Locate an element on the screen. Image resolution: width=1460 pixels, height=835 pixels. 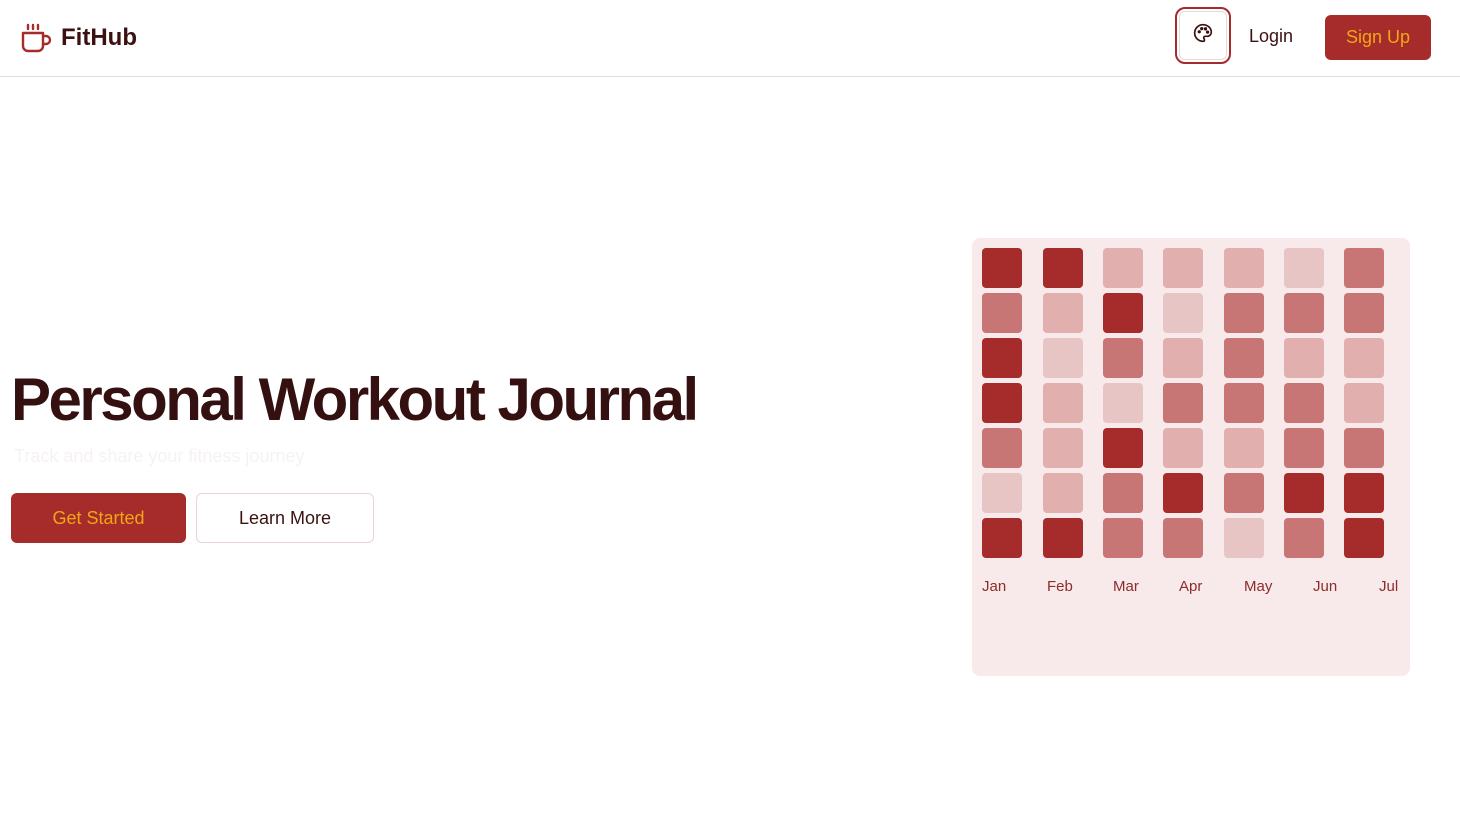
theme-toggle-button is located at coordinates (1203, 35).